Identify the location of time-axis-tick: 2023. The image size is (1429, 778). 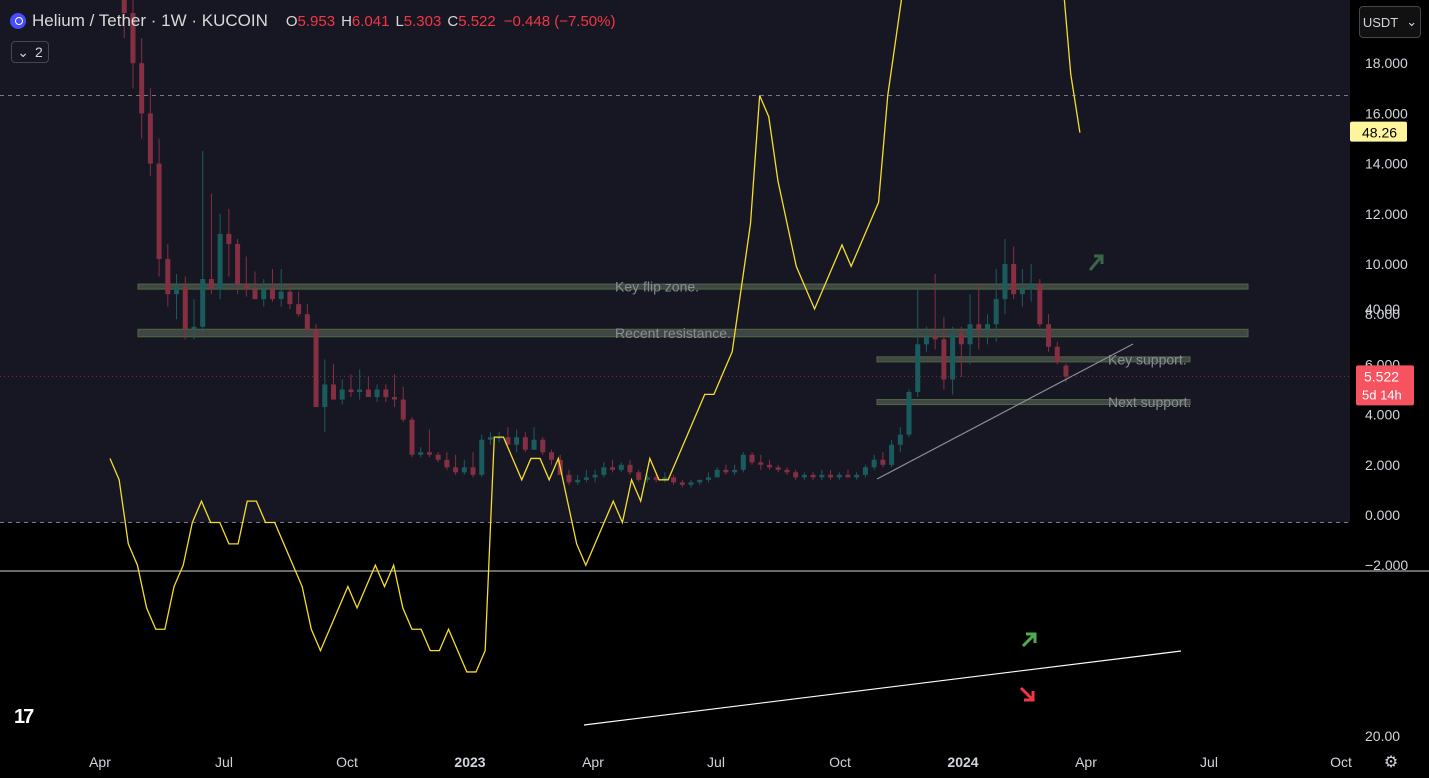
(469, 762).